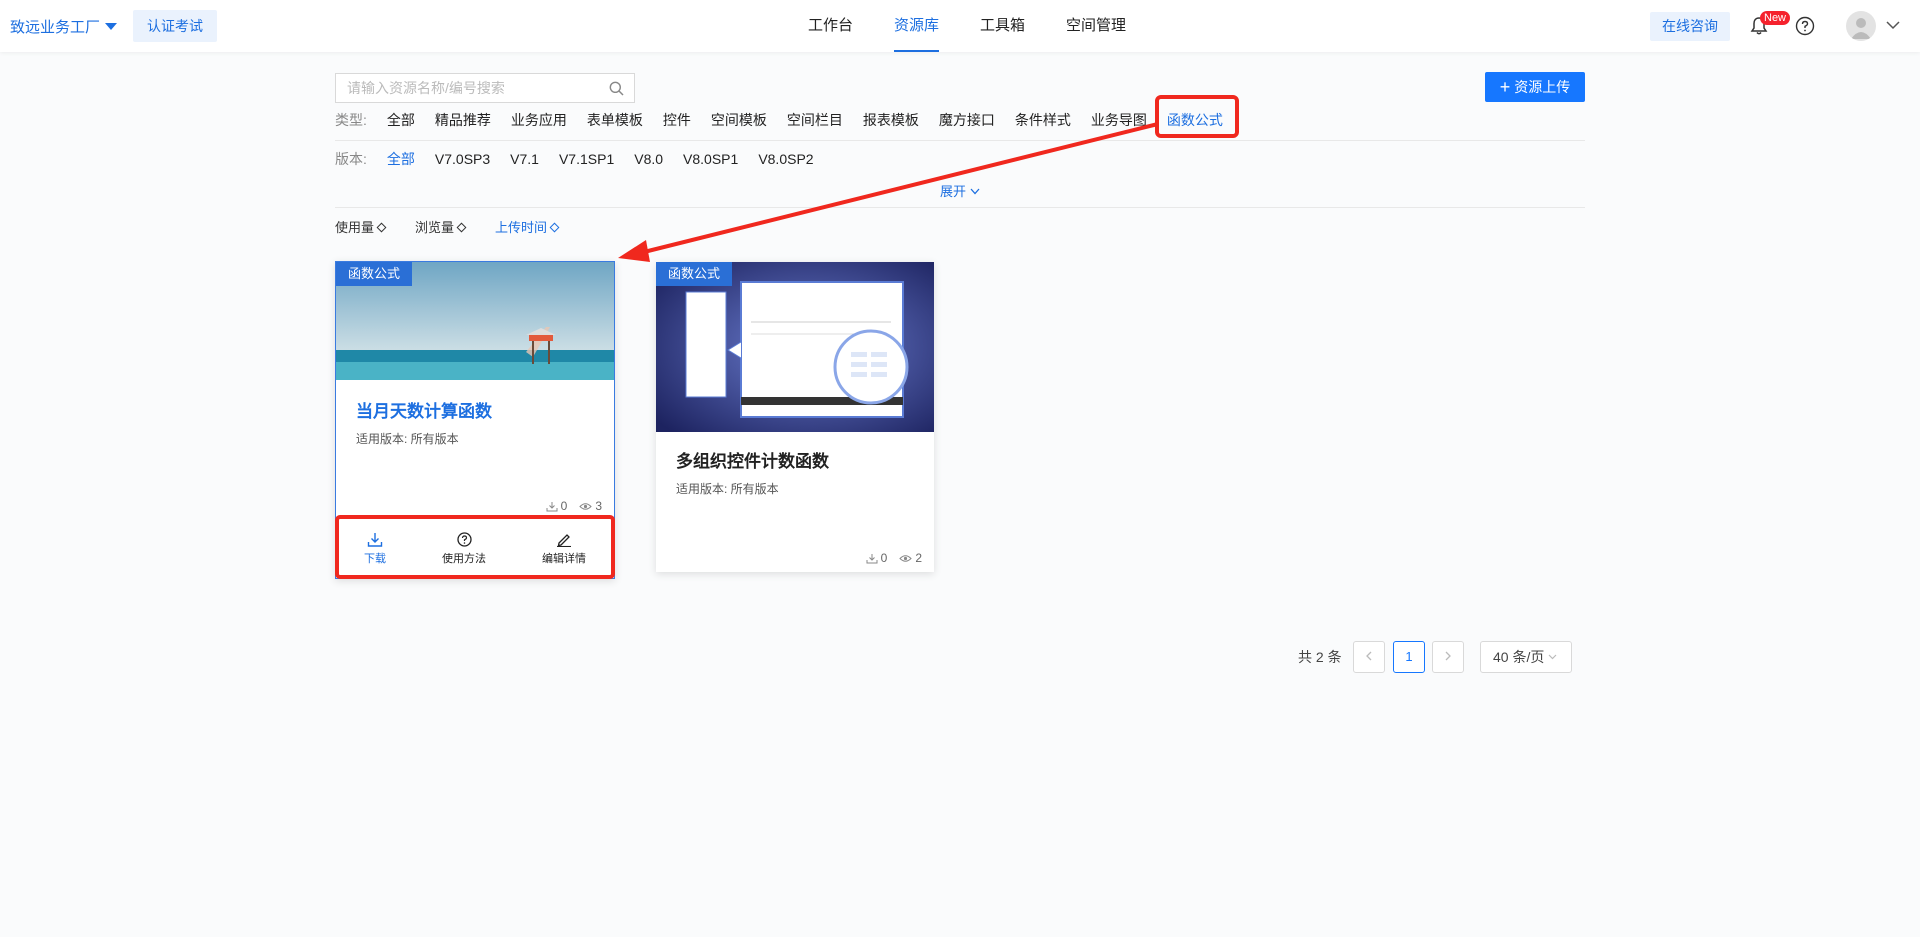  I want to click on card-stats: 0 2, so click(894, 558).